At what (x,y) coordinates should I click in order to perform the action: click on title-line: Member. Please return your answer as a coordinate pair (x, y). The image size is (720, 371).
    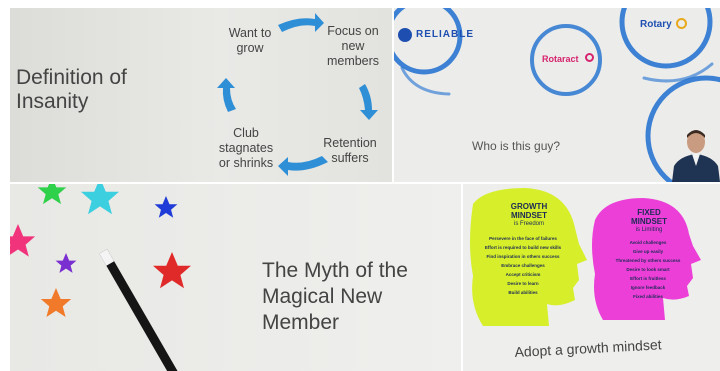
    Looking at the image, I should click on (301, 322).